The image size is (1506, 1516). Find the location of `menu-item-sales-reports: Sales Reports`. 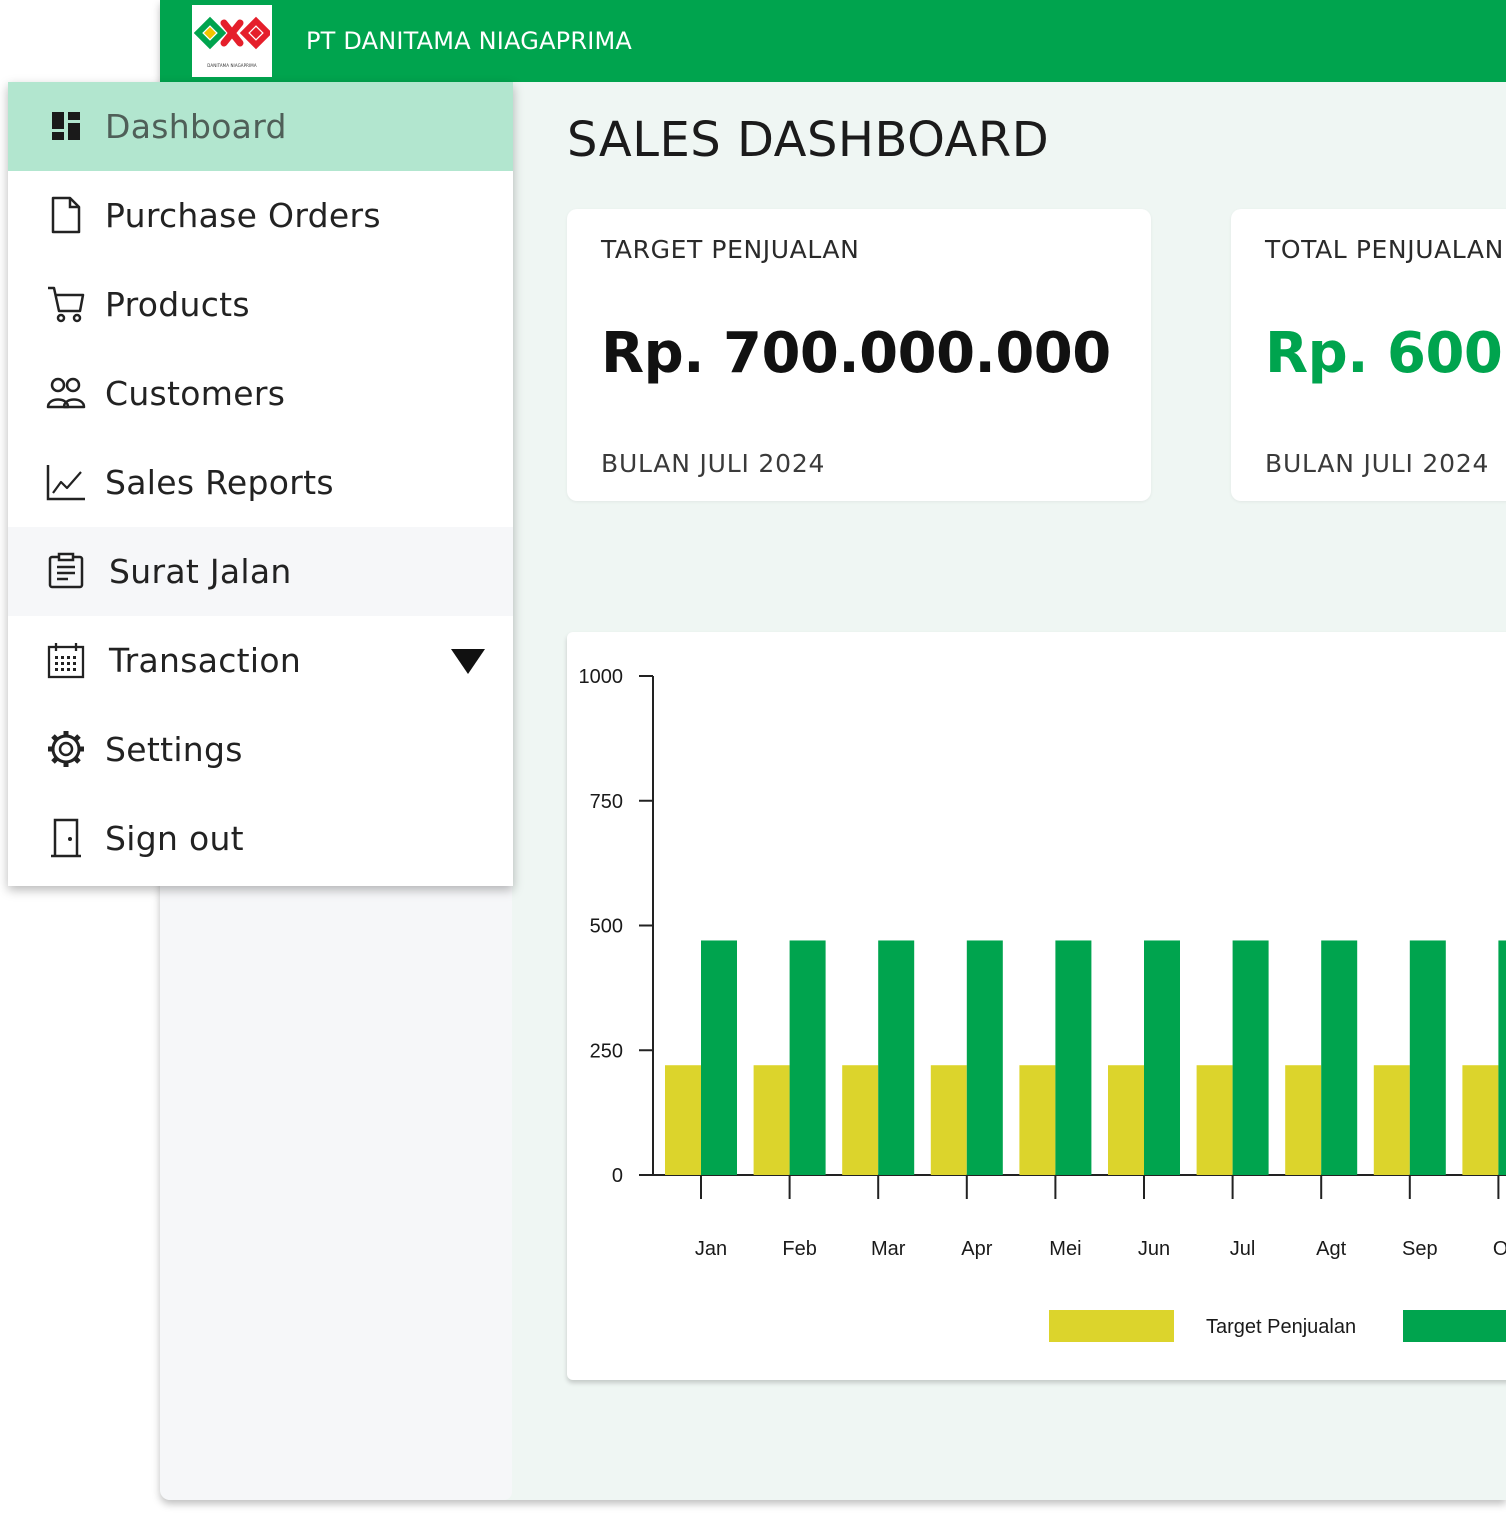

menu-item-sales-reports: Sales Reports is located at coordinates (260, 482).